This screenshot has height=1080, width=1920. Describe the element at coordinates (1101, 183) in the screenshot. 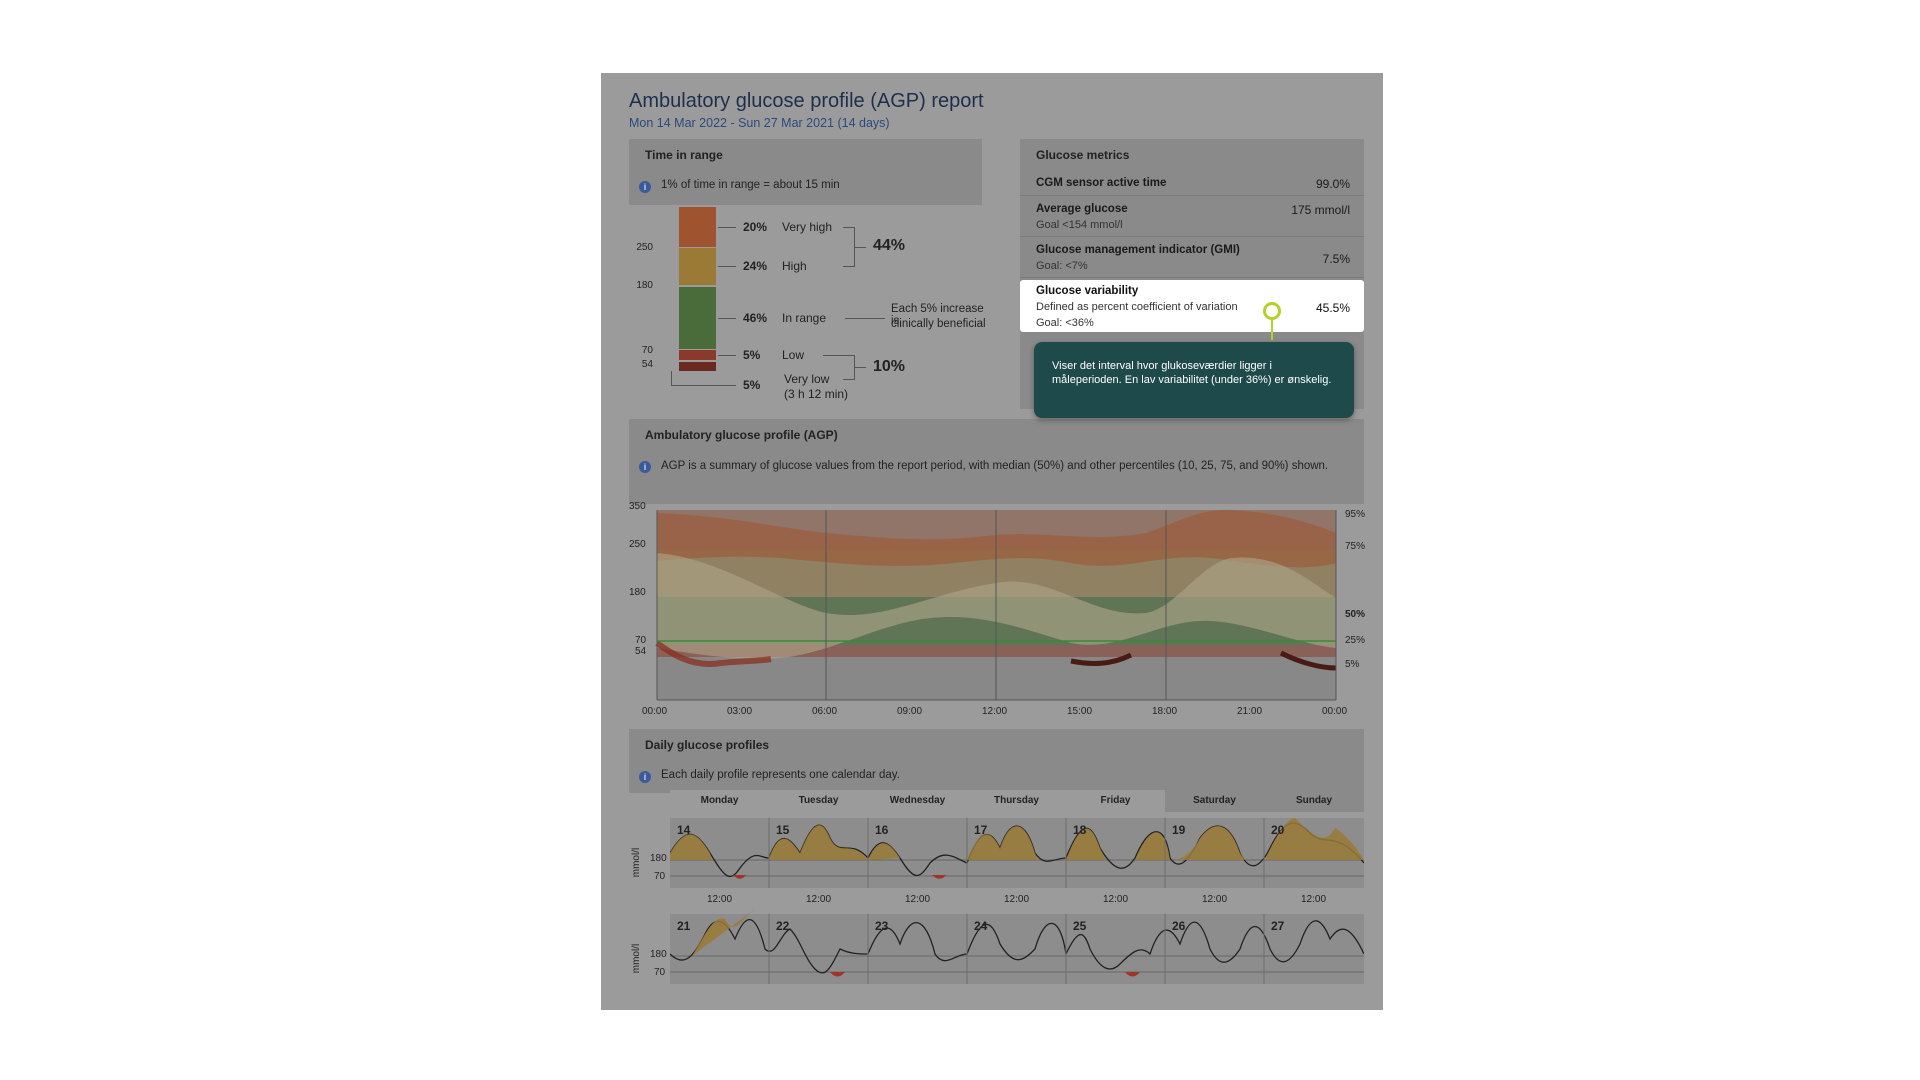

I see `metric-name: CGM sensor active time` at that location.